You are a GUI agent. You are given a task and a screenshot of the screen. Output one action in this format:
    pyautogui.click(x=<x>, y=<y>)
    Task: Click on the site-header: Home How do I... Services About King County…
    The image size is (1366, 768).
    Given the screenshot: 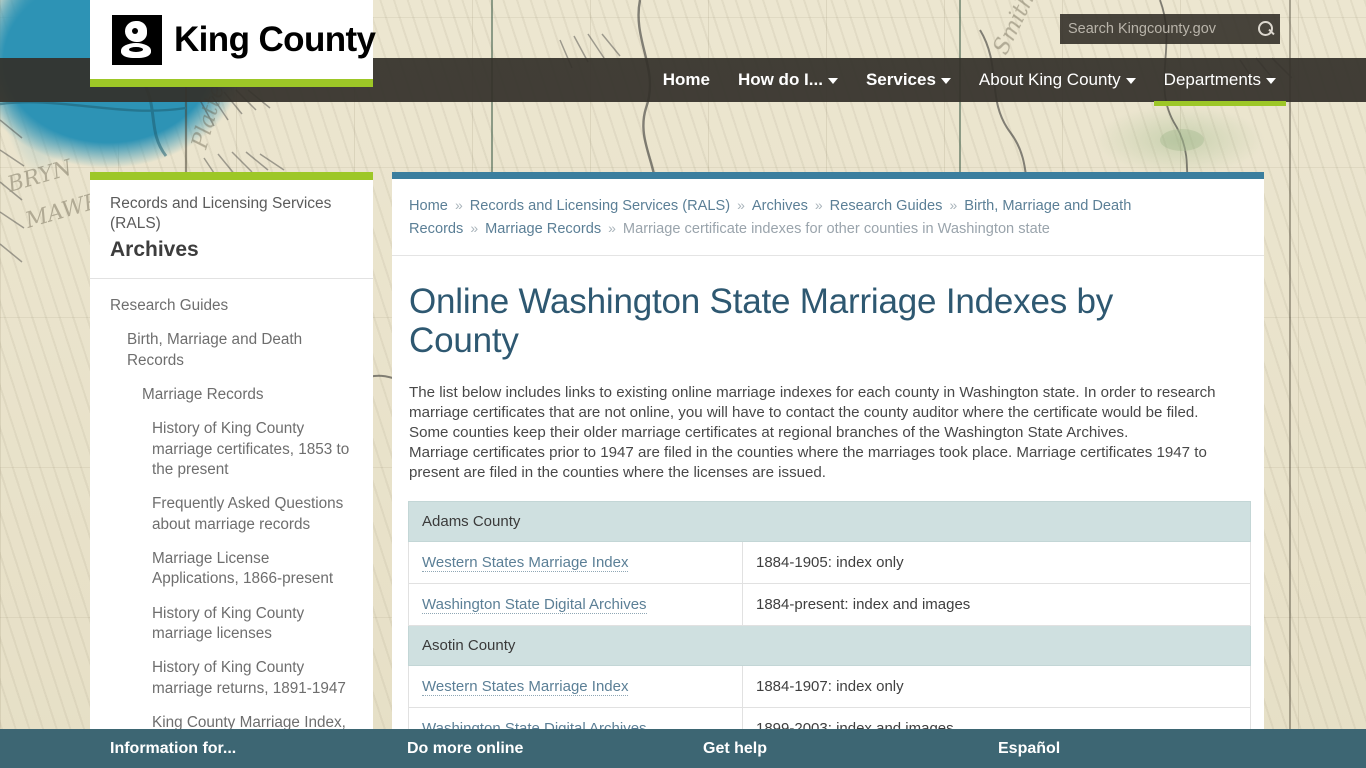 What is the action you would take?
    pyautogui.click(x=683, y=53)
    